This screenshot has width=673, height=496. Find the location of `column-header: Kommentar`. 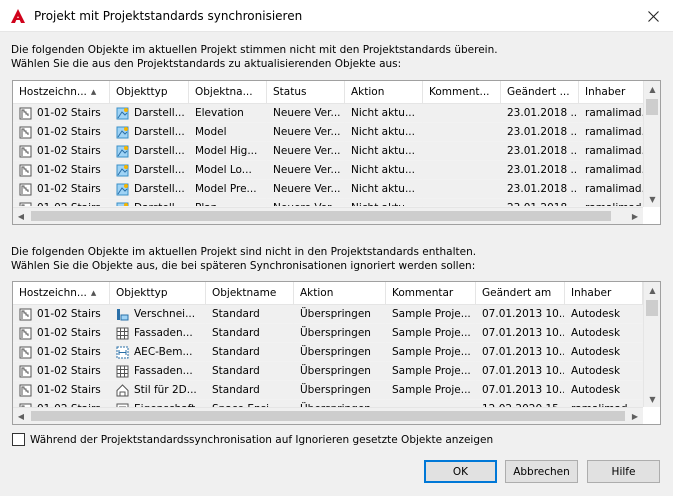

column-header: Kommentar is located at coordinates (431, 293).